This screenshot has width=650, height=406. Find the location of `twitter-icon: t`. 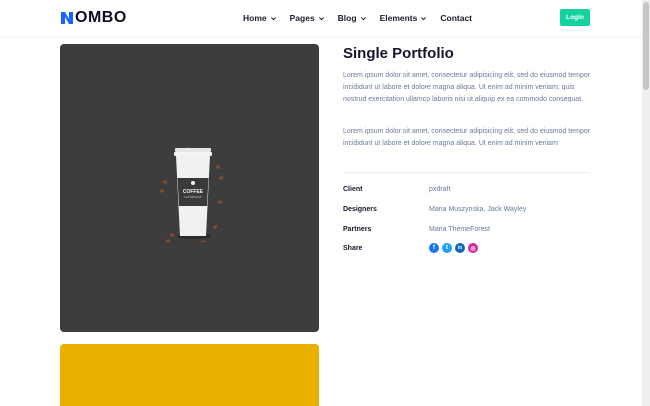

twitter-icon: t is located at coordinates (447, 248).